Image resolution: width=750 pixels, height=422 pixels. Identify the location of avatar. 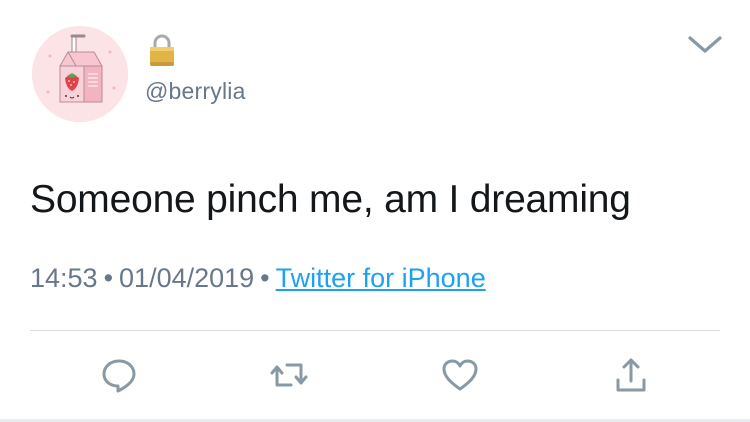
(80, 74).